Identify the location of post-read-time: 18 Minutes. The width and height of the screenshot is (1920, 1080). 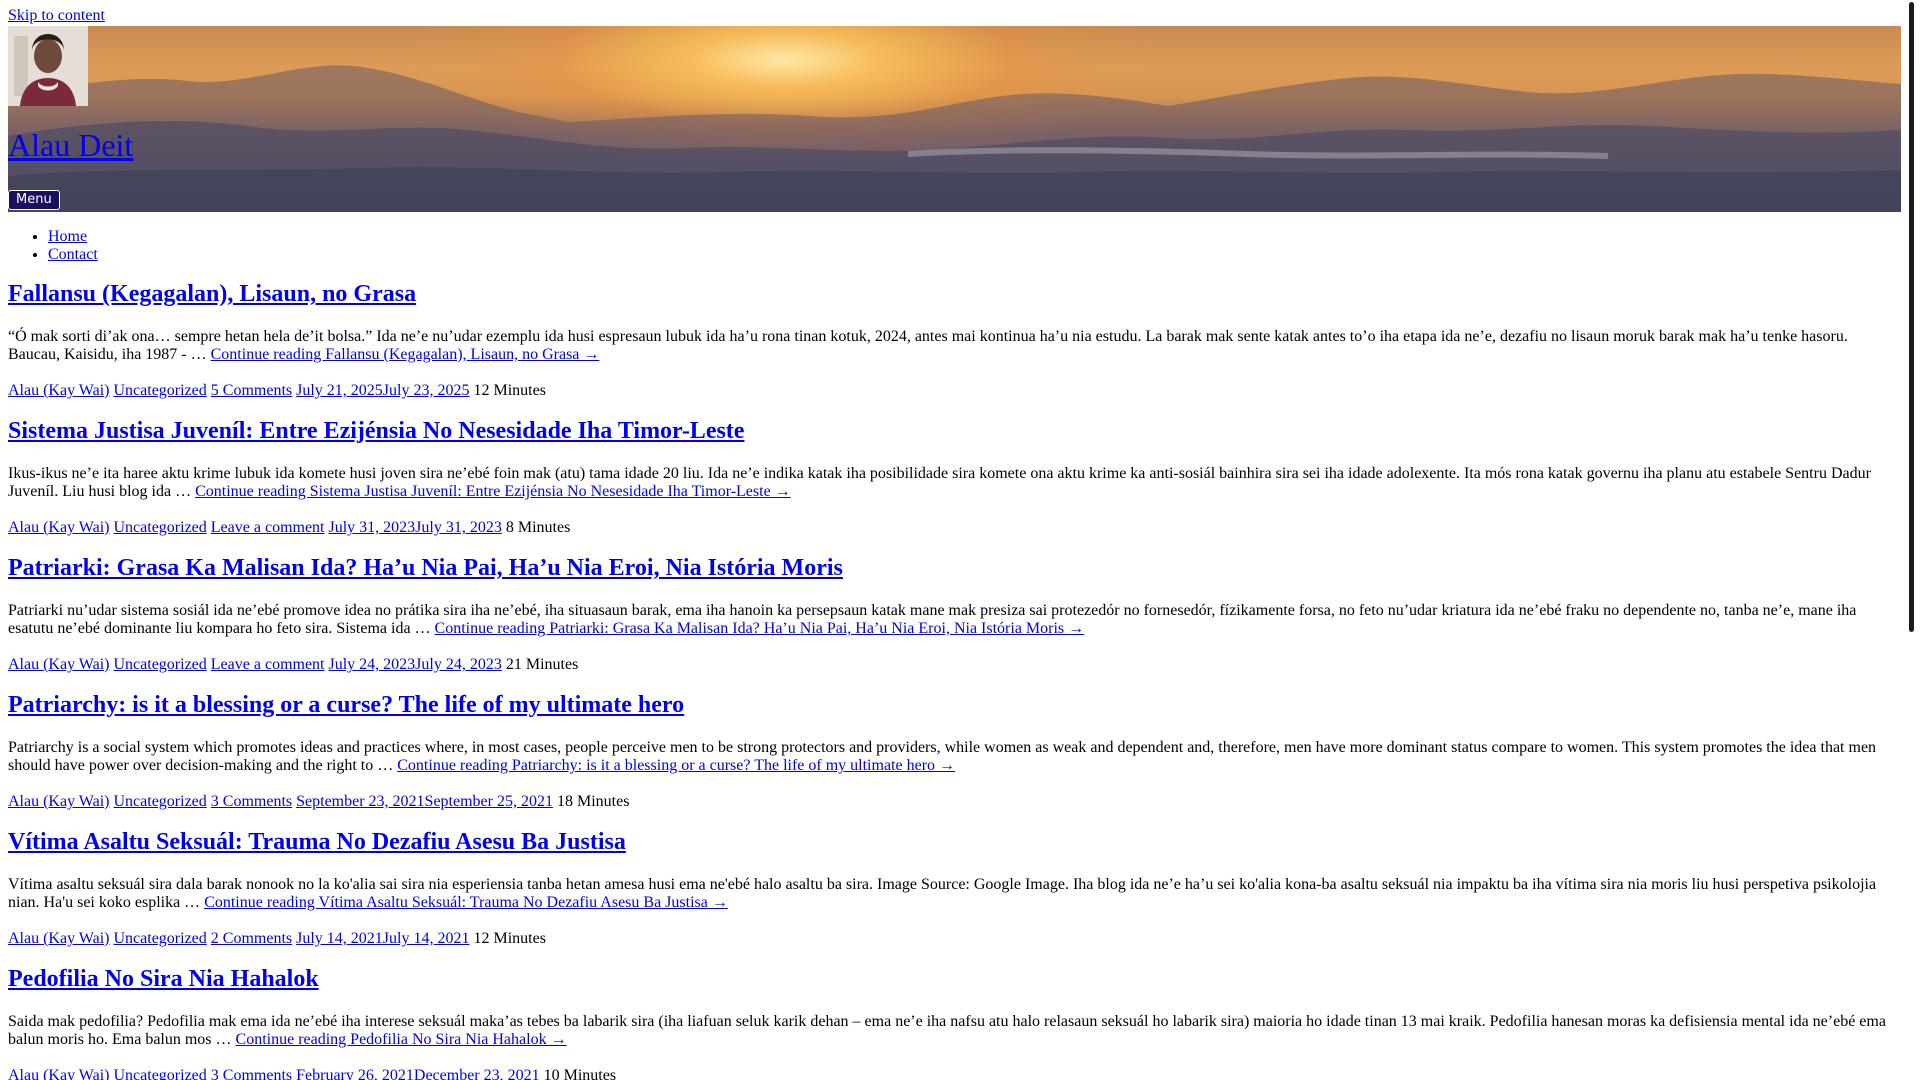
(593, 801).